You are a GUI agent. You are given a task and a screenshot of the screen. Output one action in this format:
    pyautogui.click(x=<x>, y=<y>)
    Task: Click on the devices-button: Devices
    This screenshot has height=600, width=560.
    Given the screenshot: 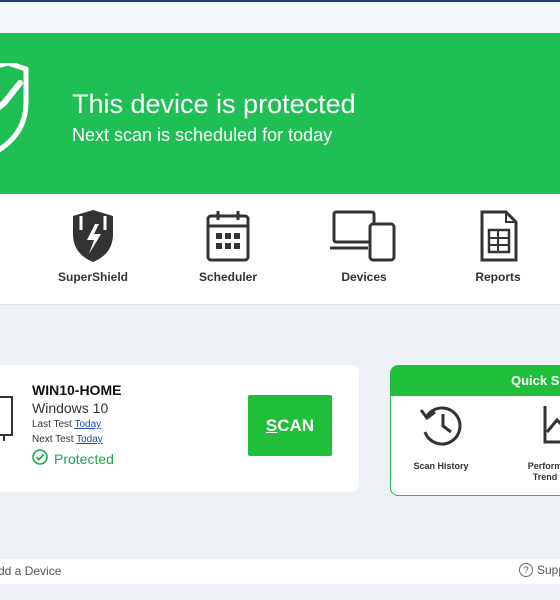 What is the action you would take?
    pyautogui.click(x=364, y=246)
    